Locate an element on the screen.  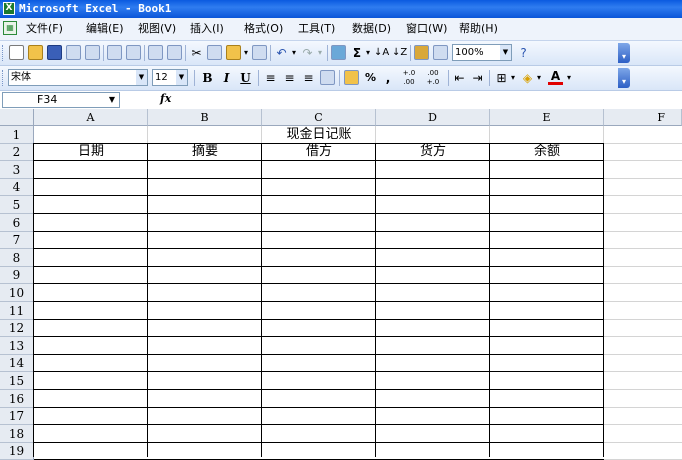
row-header-13: 13 is located at coordinates (17, 346).